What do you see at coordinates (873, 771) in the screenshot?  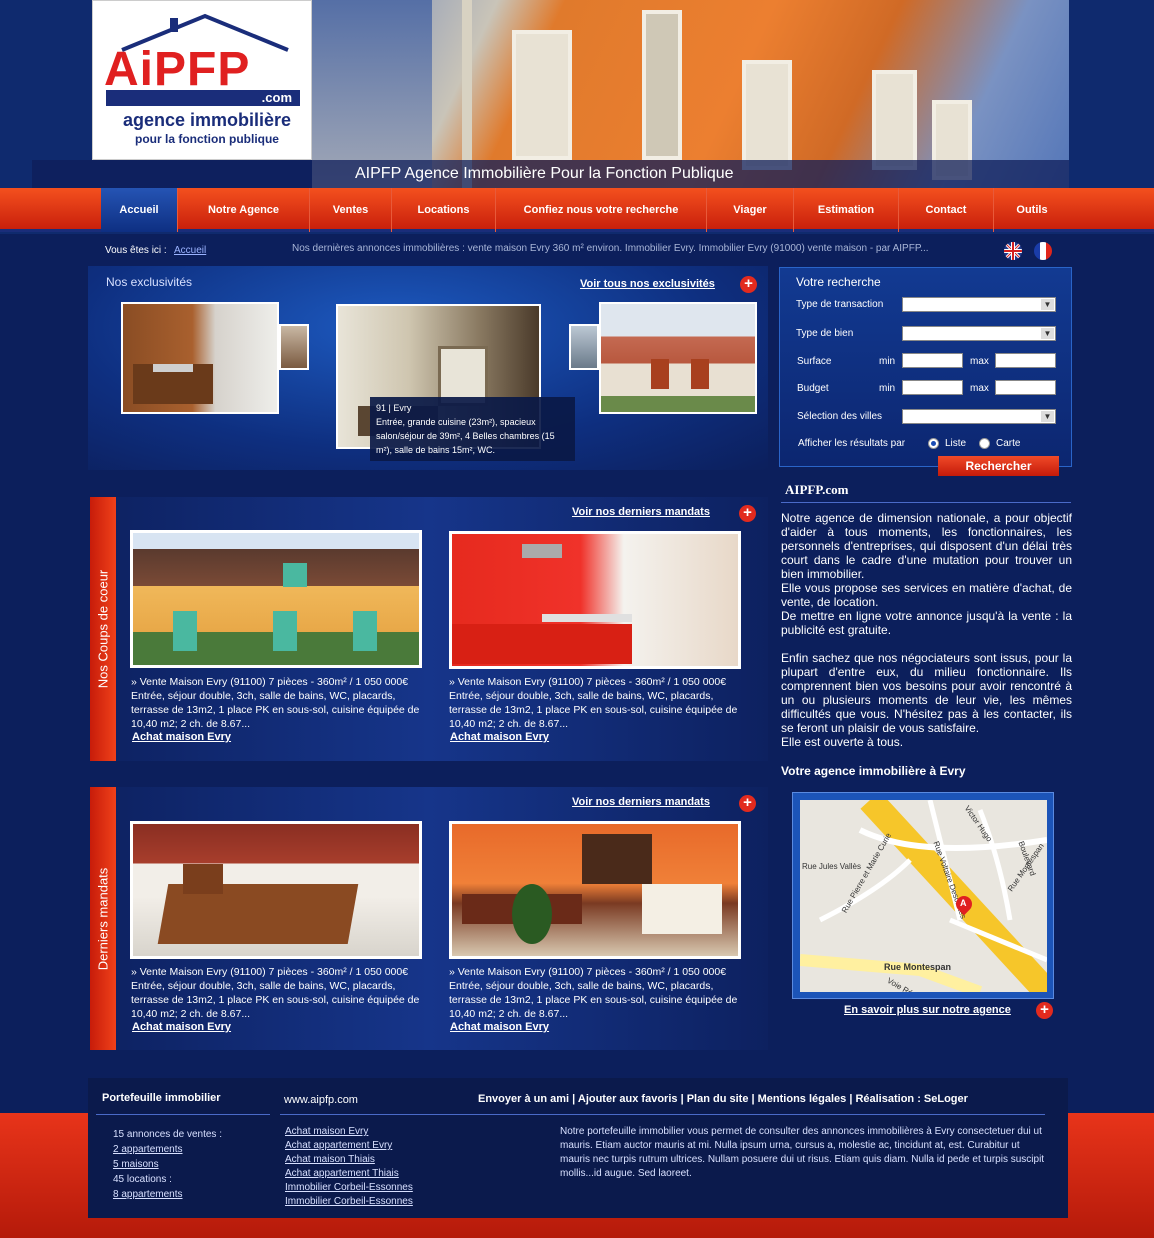 I see `agency-title: Votre agence immobilière à Evry` at bounding box center [873, 771].